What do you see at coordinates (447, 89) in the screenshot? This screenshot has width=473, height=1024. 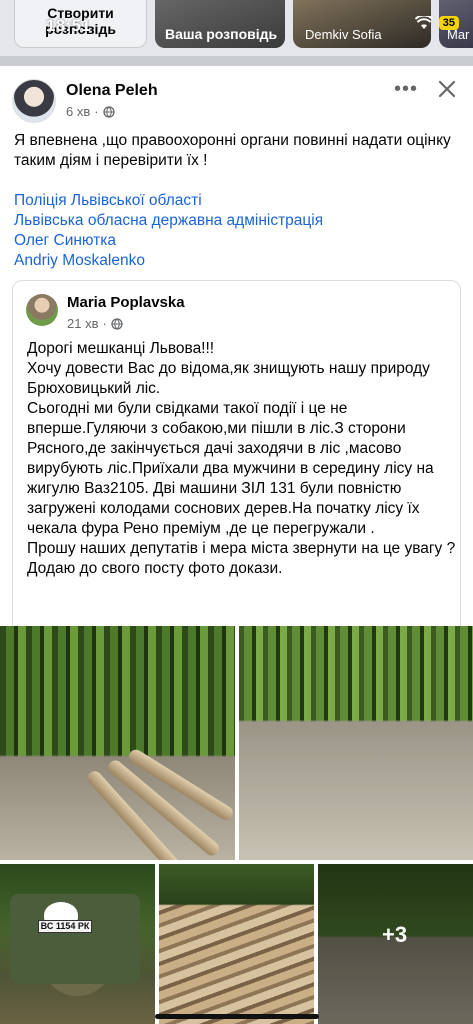 I see `close-icon` at bounding box center [447, 89].